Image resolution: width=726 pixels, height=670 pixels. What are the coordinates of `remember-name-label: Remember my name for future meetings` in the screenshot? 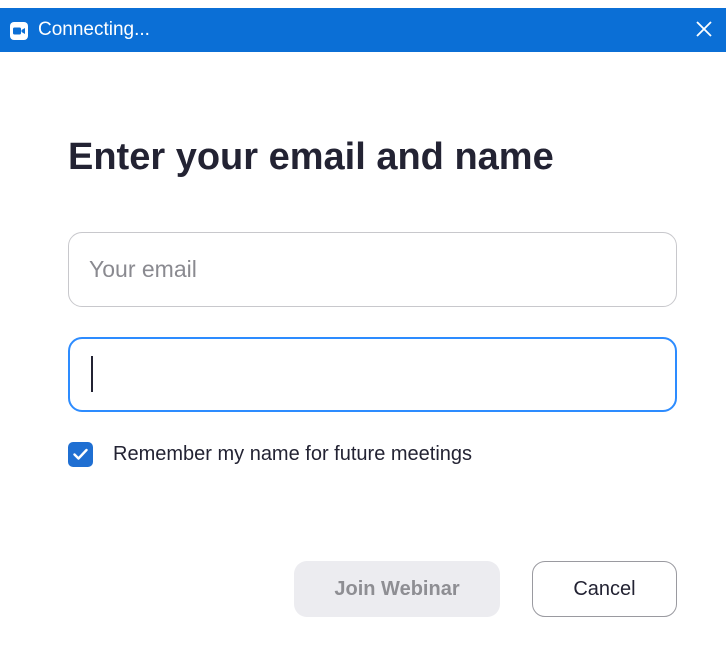 It's located at (292, 454).